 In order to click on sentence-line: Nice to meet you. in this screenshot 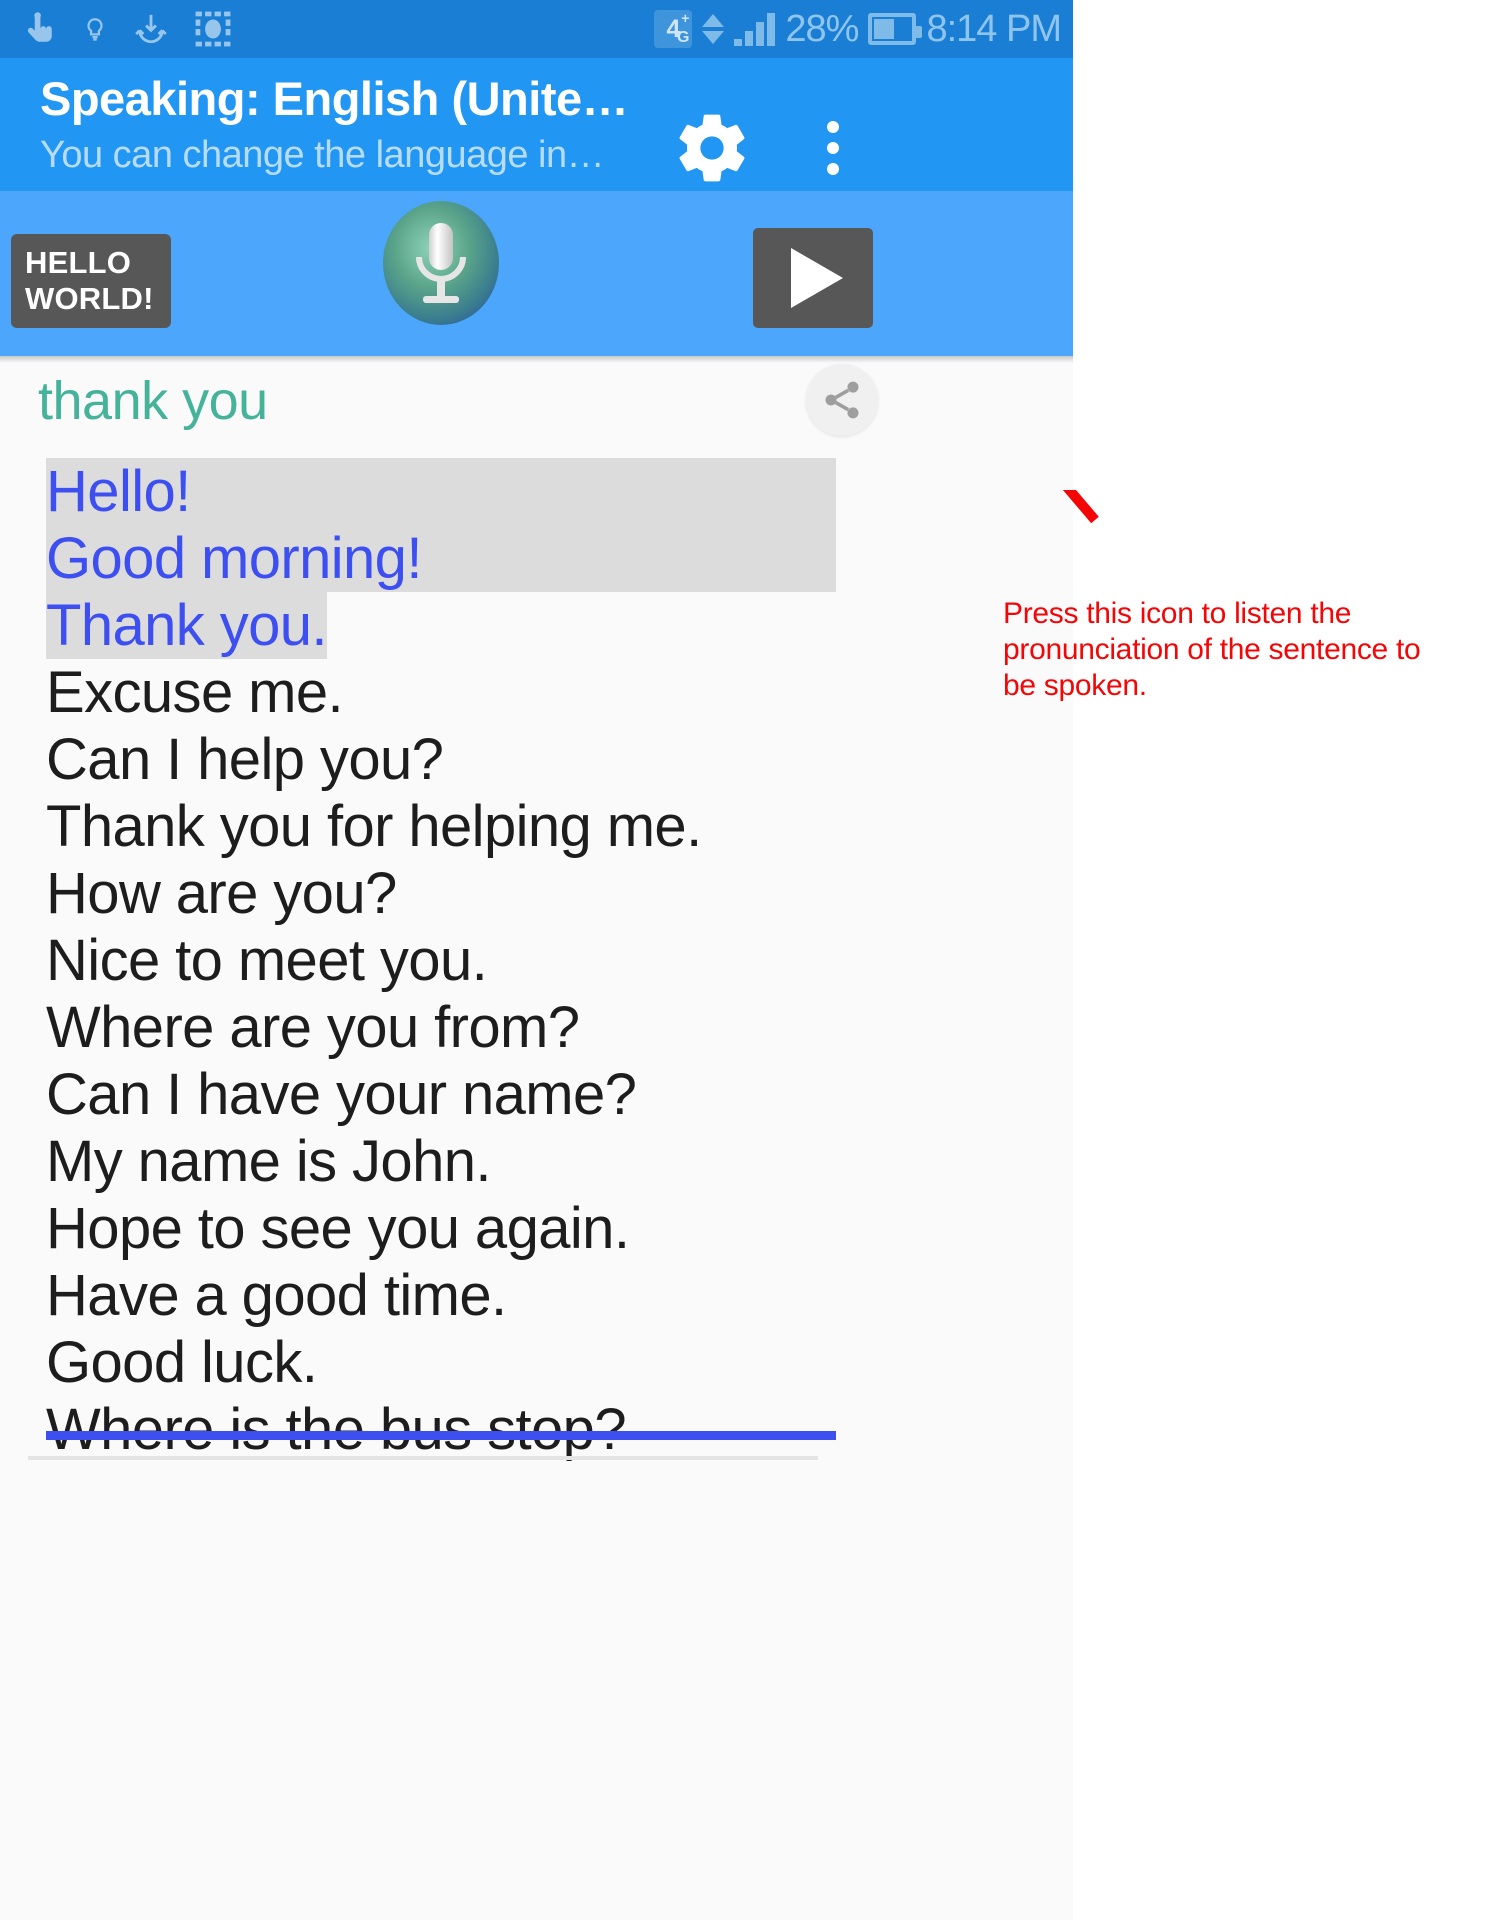, I will do `click(441, 960)`.